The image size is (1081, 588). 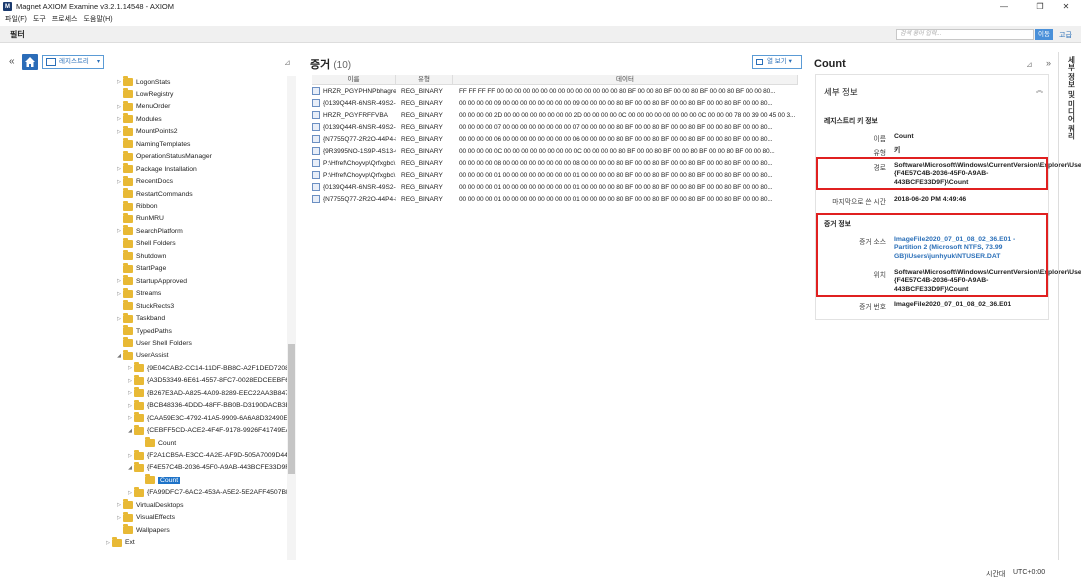 What do you see at coordinates (153, 343) in the screenshot?
I see `tree-item: User Shell Folders` at bounding box center [153, 343].